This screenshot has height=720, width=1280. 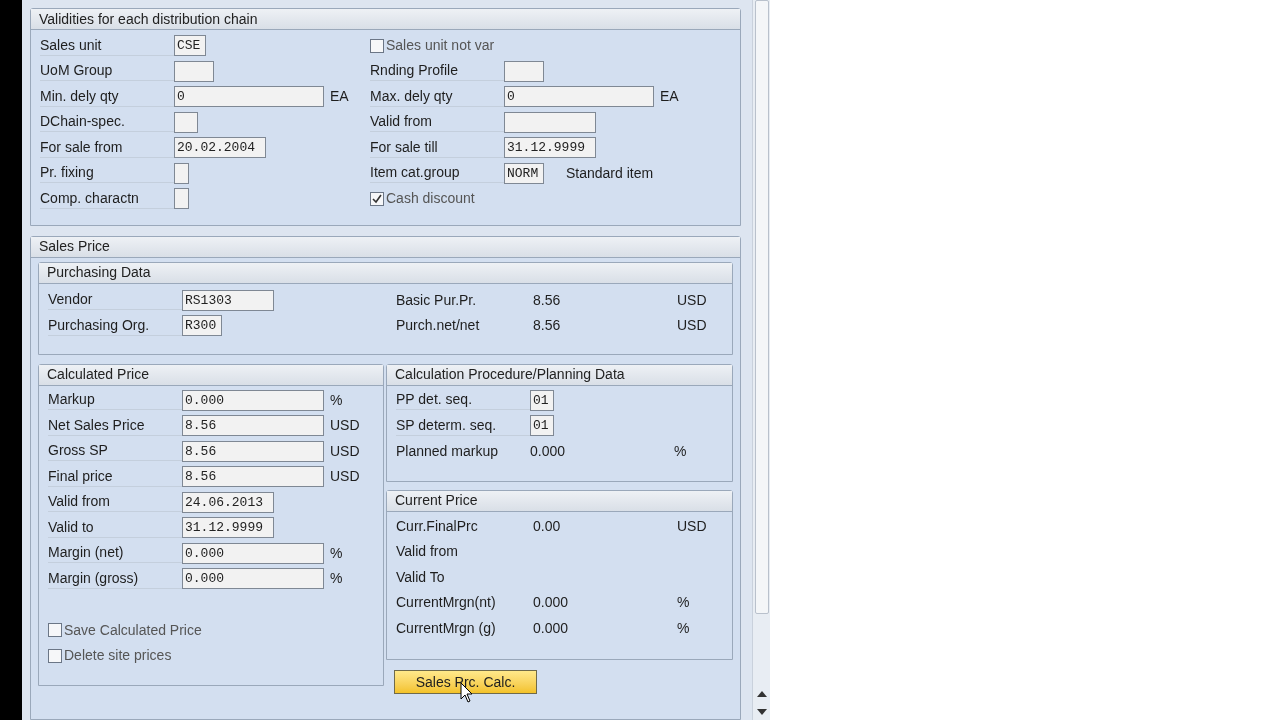 I want to click on group-title: Validities for each distribution chain, so click(x=148, y=19).